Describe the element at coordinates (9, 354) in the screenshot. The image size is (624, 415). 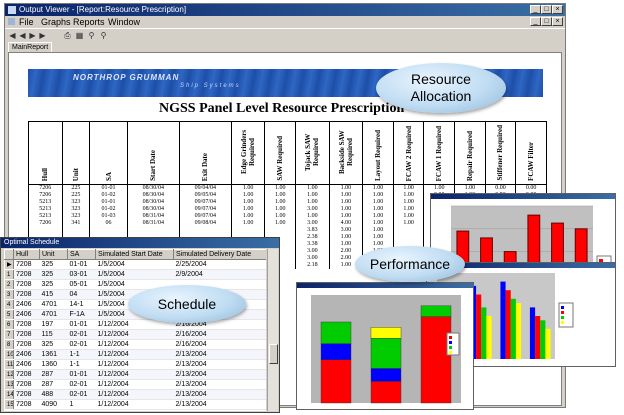
I see `row-selector: 10` at that location.